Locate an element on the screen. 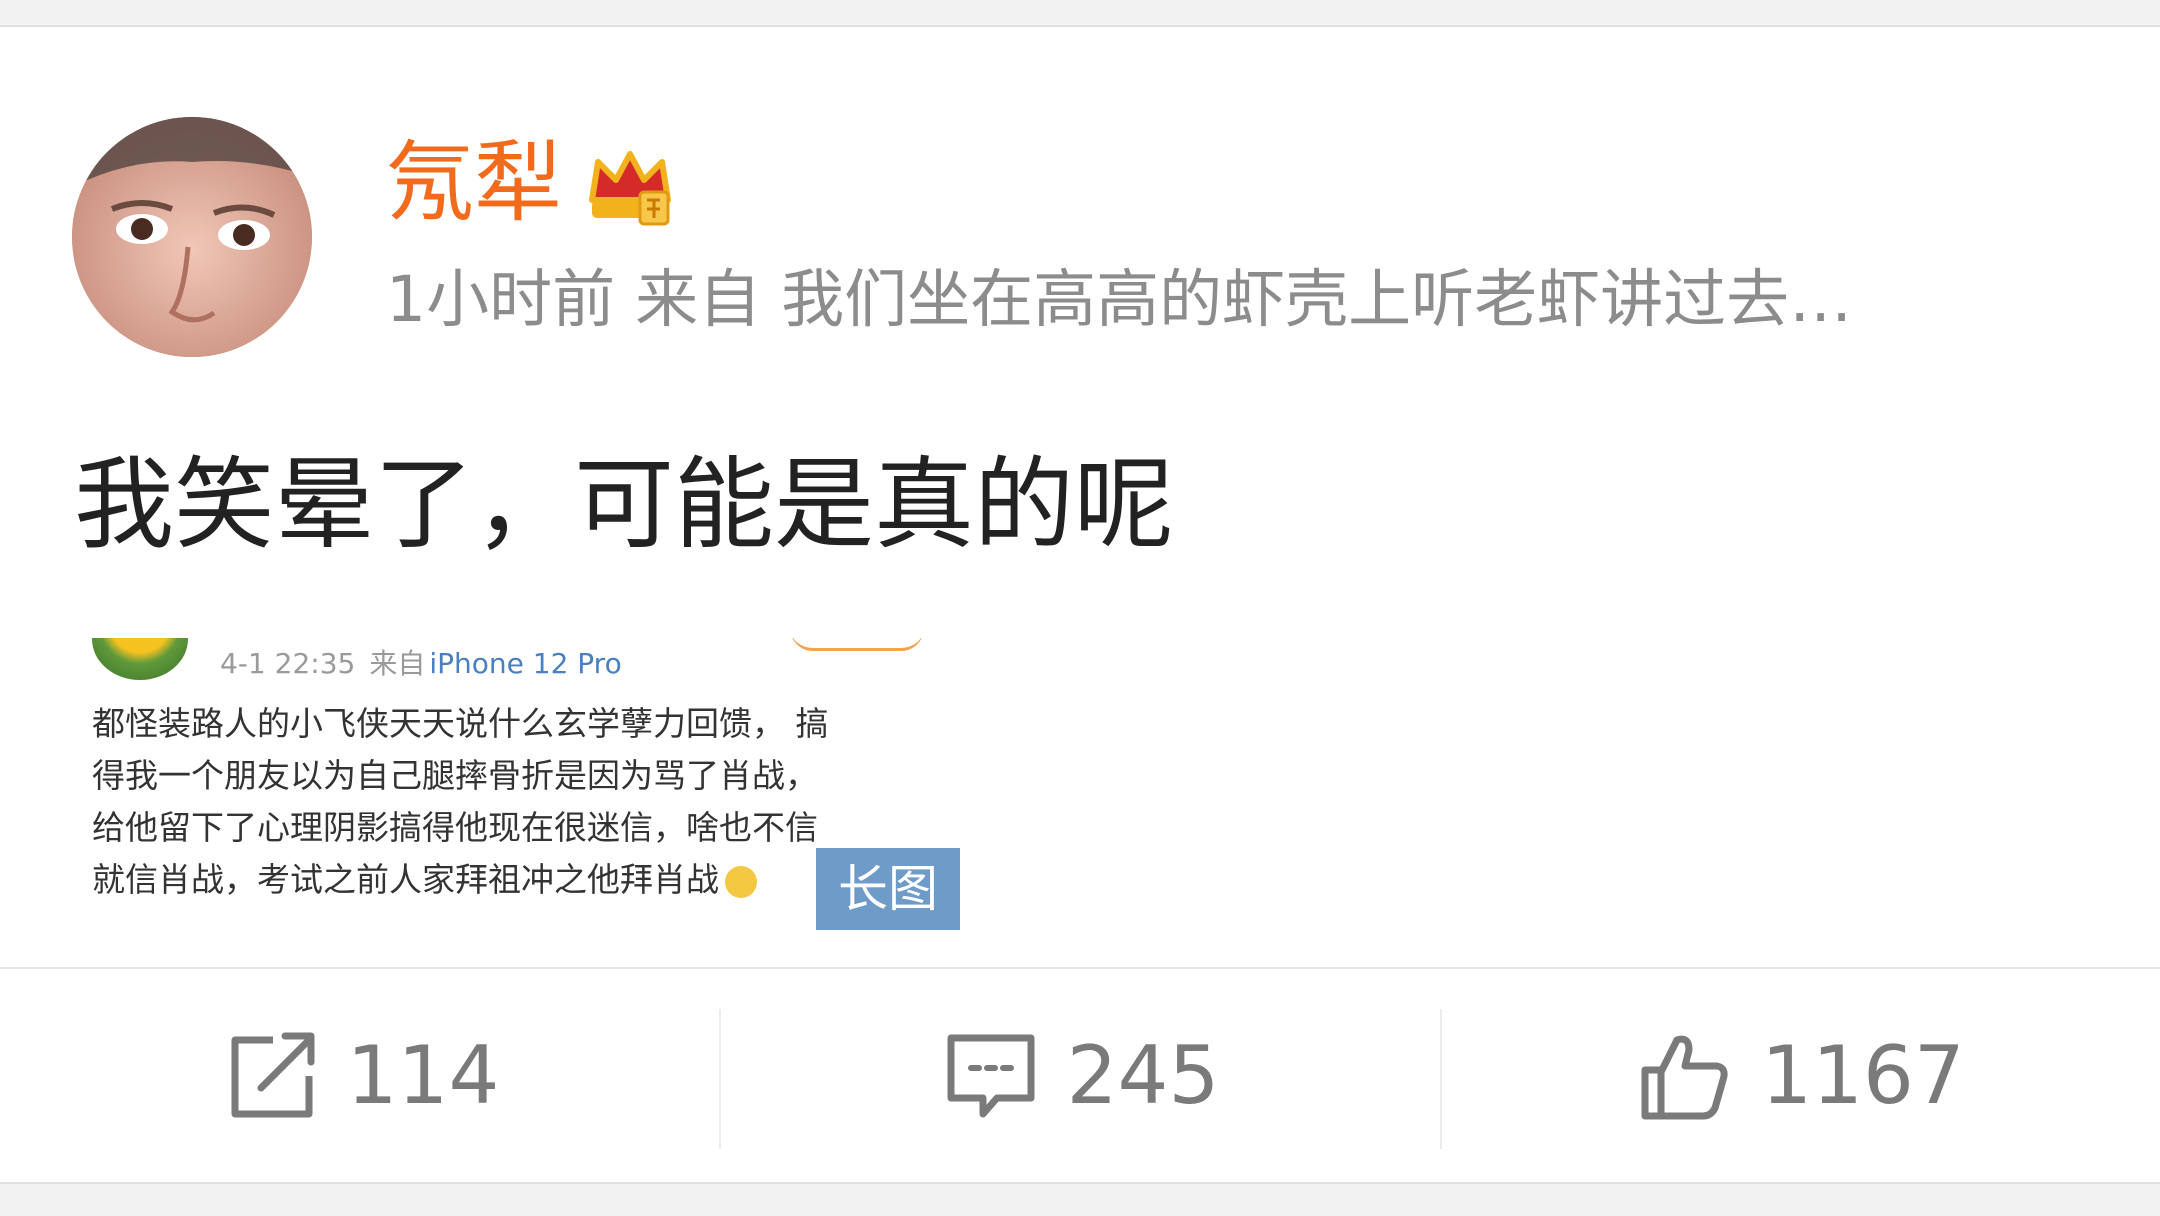  avatar-image is located at coordinates (192, 237).